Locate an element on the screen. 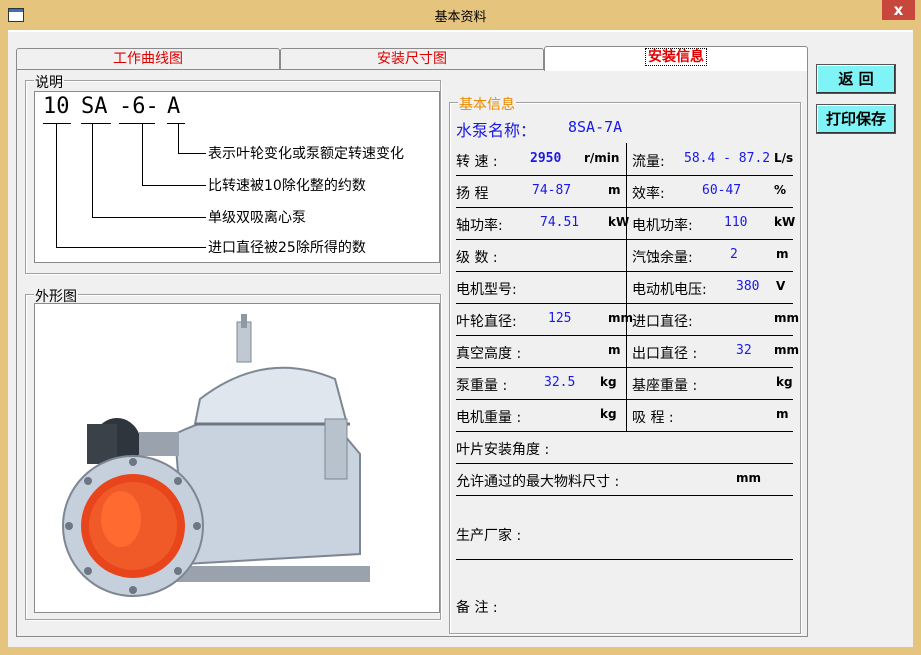  pump-weight-value: 32.5 is located at coordinates (560, 382).